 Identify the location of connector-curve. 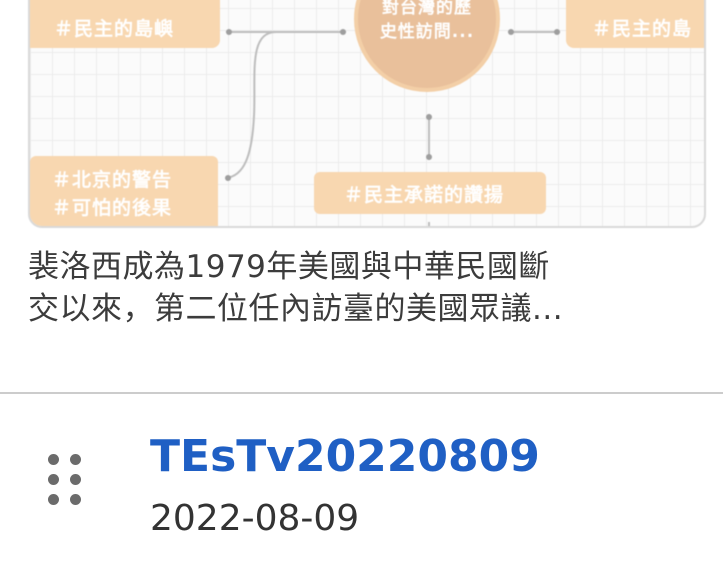
(251, 105).